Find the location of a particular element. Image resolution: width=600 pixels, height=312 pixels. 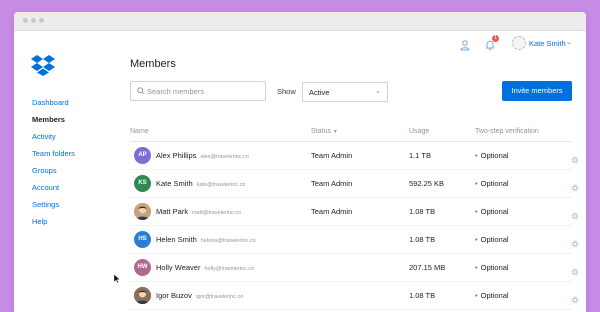

search-input is located at coordinates (203, 91).